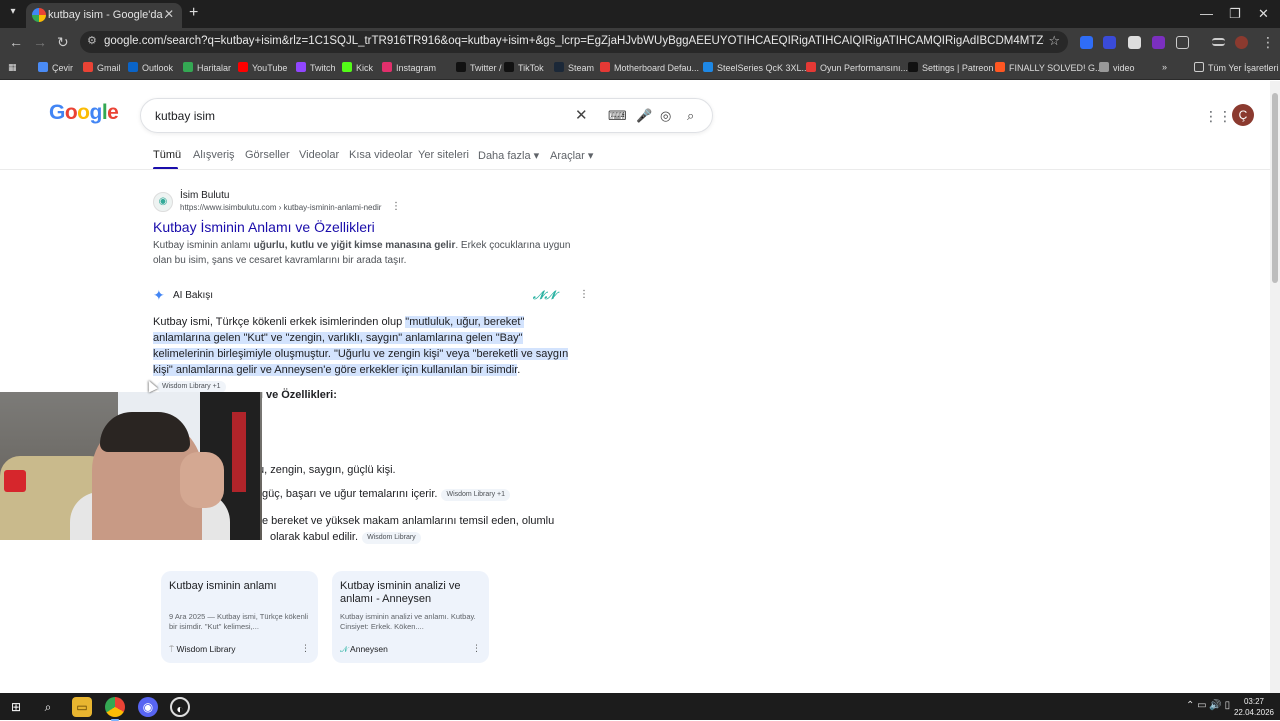 This screenshot has width=1280, height=721. What do you see at coordinates (63, 42) in the screenshot?
I see `reload-button: ↻` at bounding box center [63, 42].